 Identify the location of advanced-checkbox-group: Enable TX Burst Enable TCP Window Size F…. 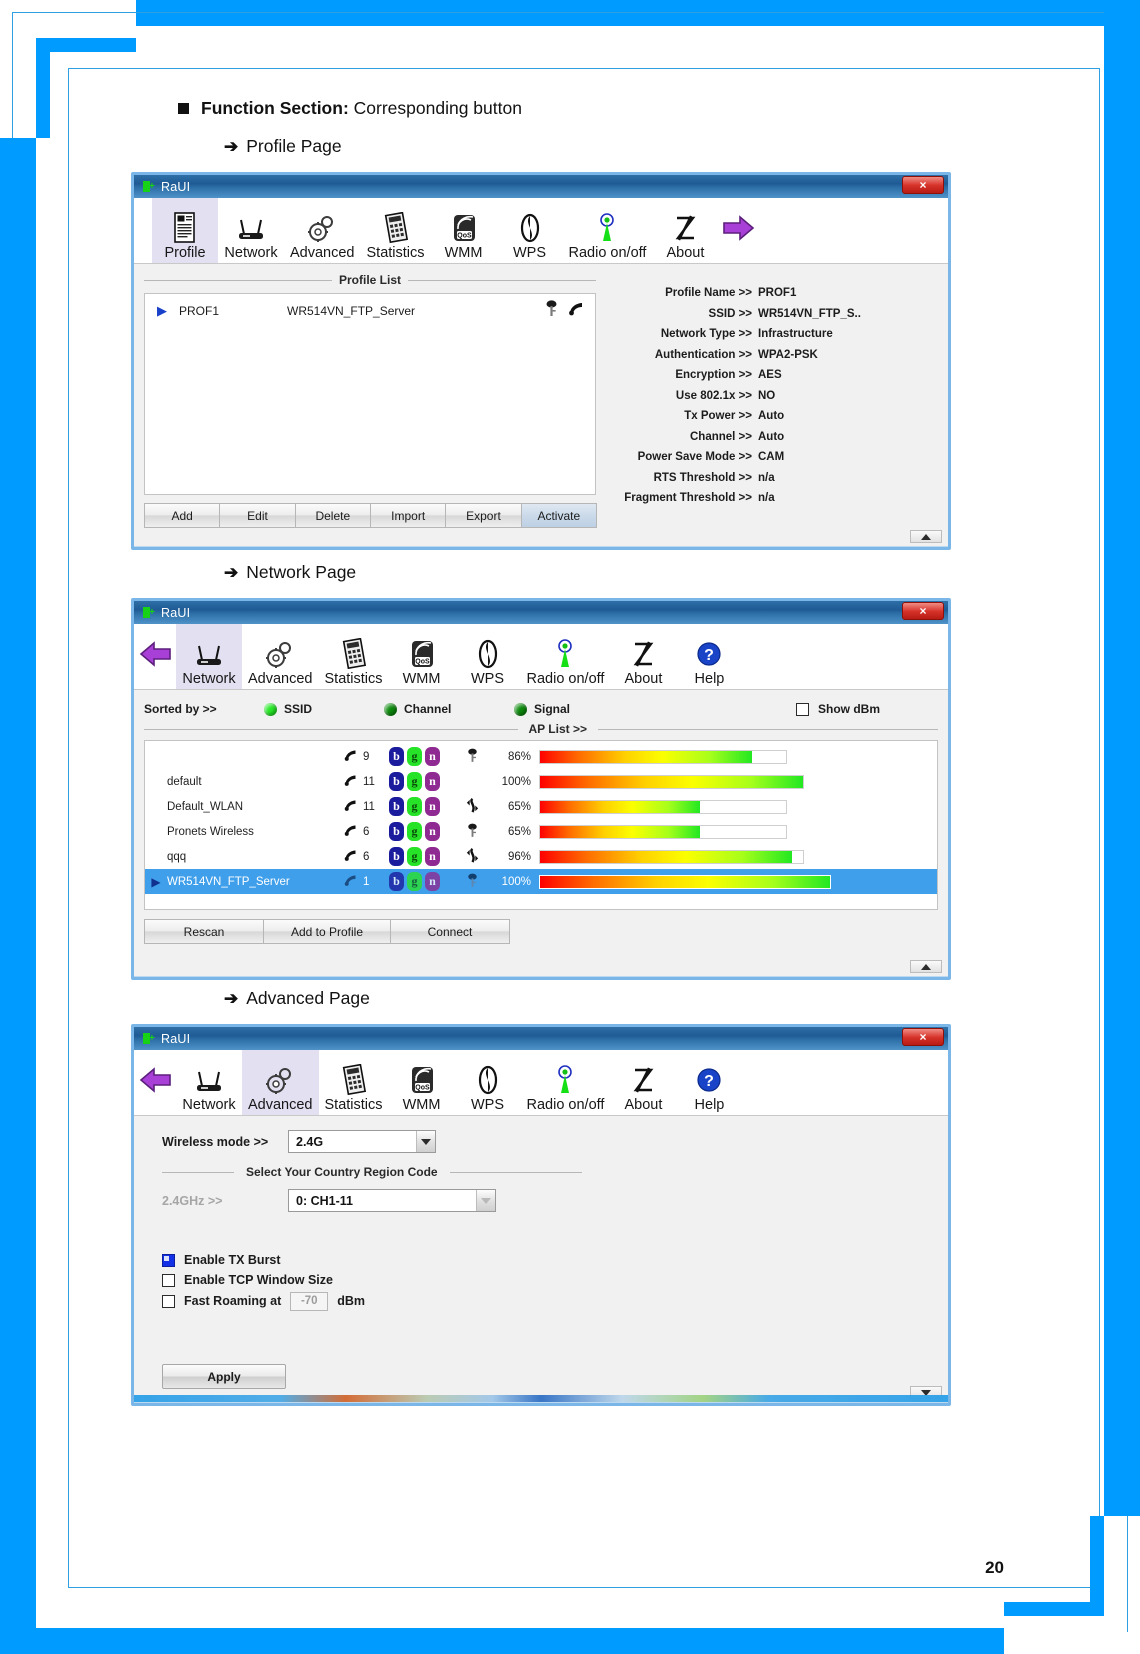
(550, 1281).